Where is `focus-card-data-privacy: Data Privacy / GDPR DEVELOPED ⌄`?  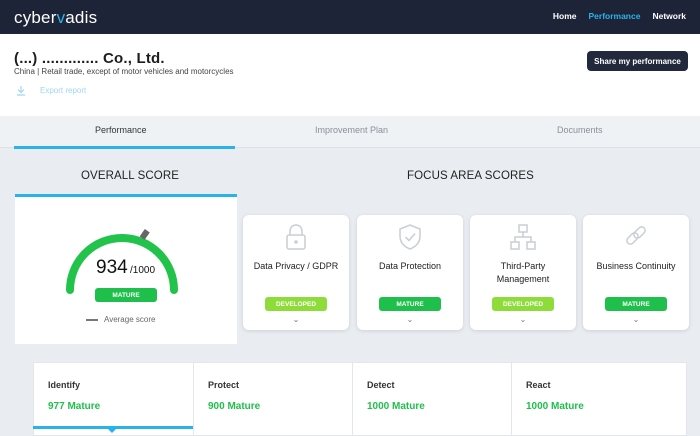 focus-card-data-privacy: Data Privacy / GDPR DEVELOPED ⌄ is located at coordinates (296, 272).